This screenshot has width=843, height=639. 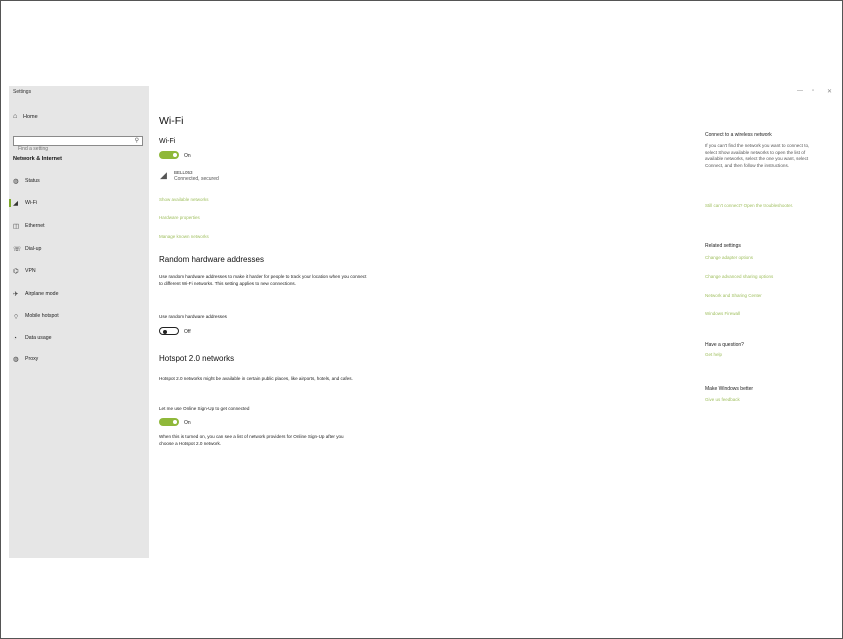 What do you see at coordinates (31, 203) in the screenshot?
I see `sidebar-item-label: Wi-Fi` at bounding box center [31, 203].